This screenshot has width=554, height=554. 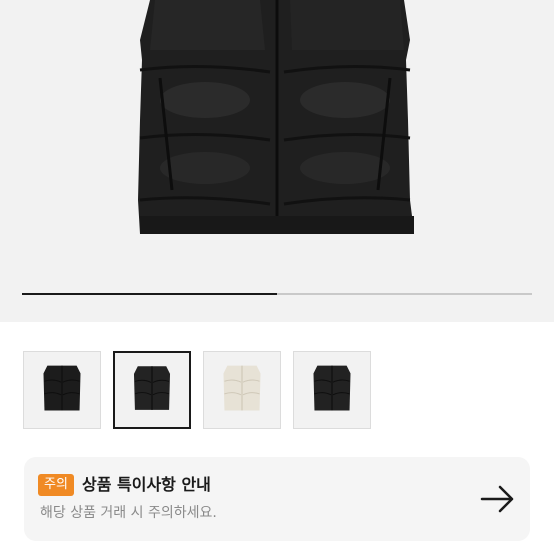 What do you see at coordinates (128, 513) in the screenshot?
I see `notice-subtitle: 해당 상품 거래 시 주의하세요.` at bounding box center [128, 513].